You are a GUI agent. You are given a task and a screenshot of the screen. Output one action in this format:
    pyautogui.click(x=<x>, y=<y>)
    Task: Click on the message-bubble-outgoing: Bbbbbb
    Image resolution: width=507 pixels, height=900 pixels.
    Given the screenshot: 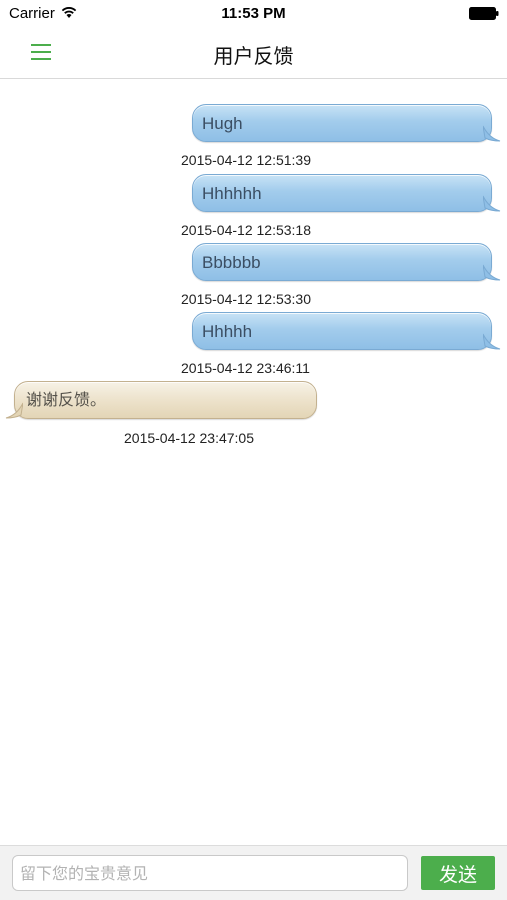 What is the action you would take?
    pyautogui.click(x=346, y=262)
    